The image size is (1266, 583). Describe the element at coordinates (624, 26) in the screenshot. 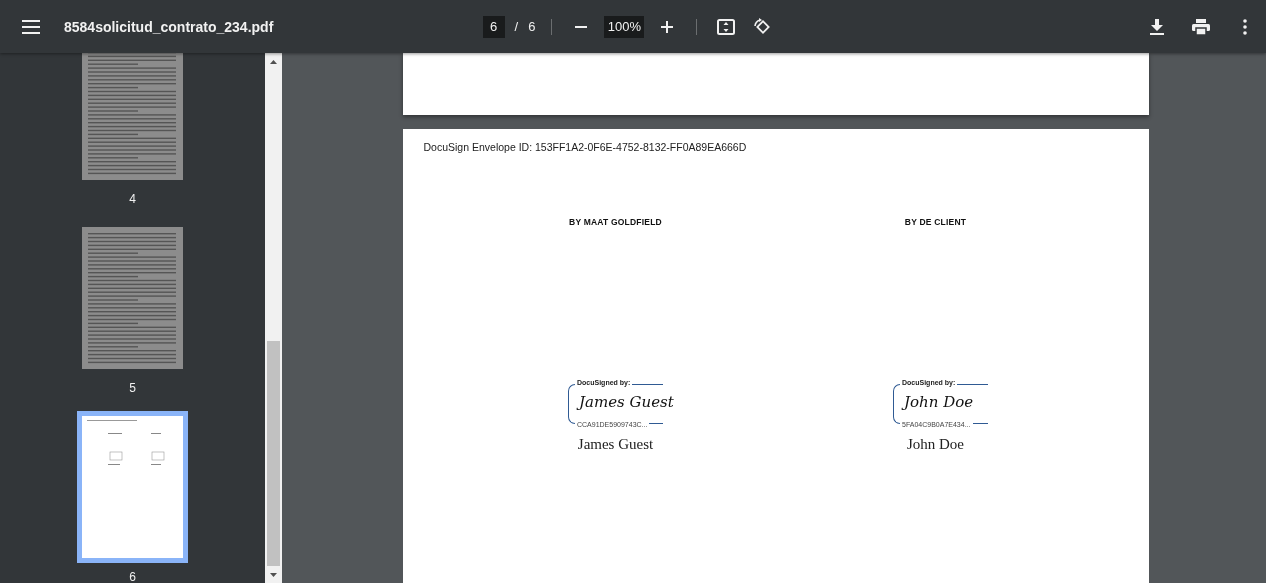

I see `zoom-field: 100%` at that location.